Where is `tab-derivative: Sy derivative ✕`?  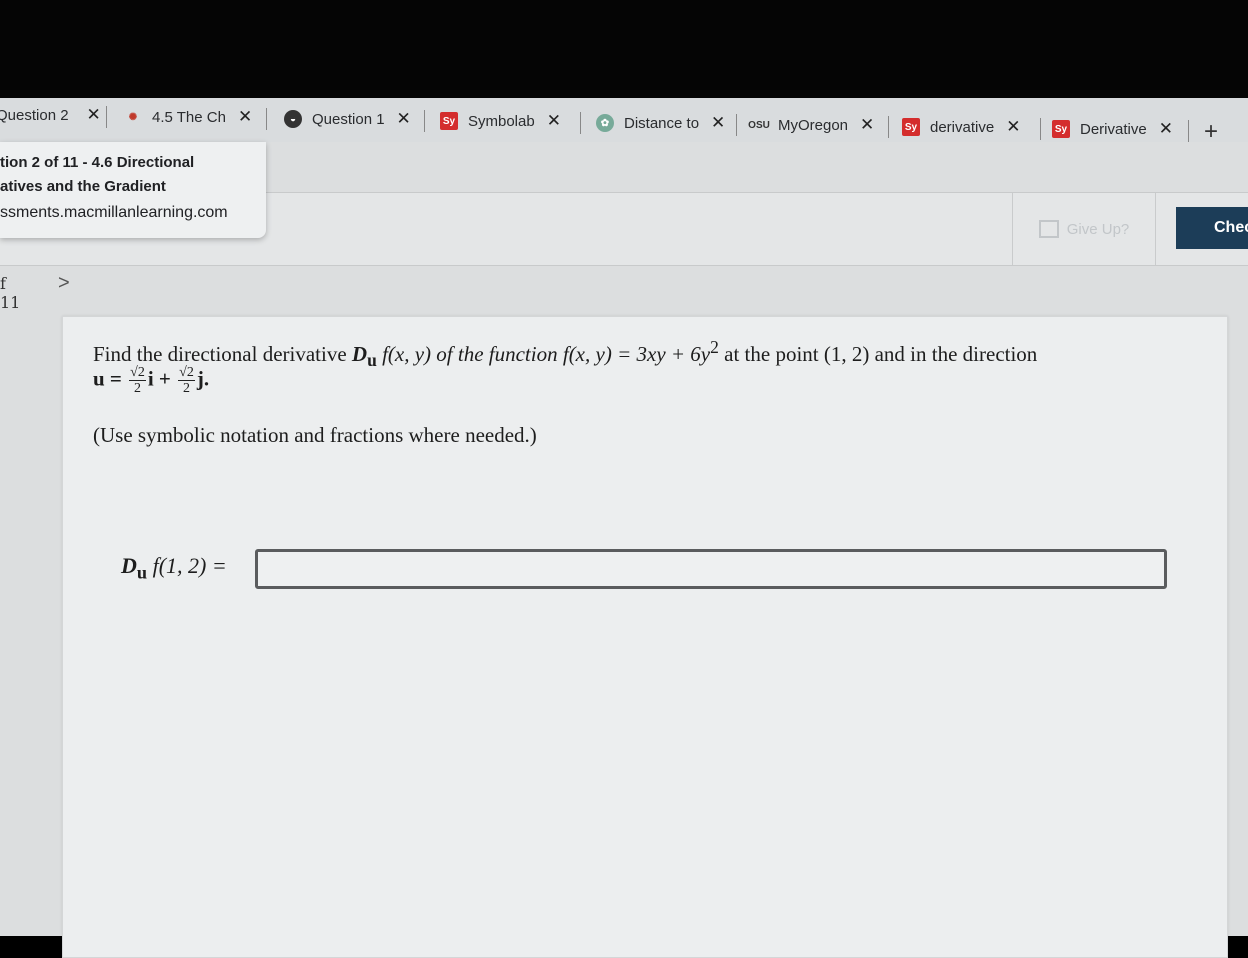 tab-derivative: Sy derivative ✕ is located at coordinates (961, 127).